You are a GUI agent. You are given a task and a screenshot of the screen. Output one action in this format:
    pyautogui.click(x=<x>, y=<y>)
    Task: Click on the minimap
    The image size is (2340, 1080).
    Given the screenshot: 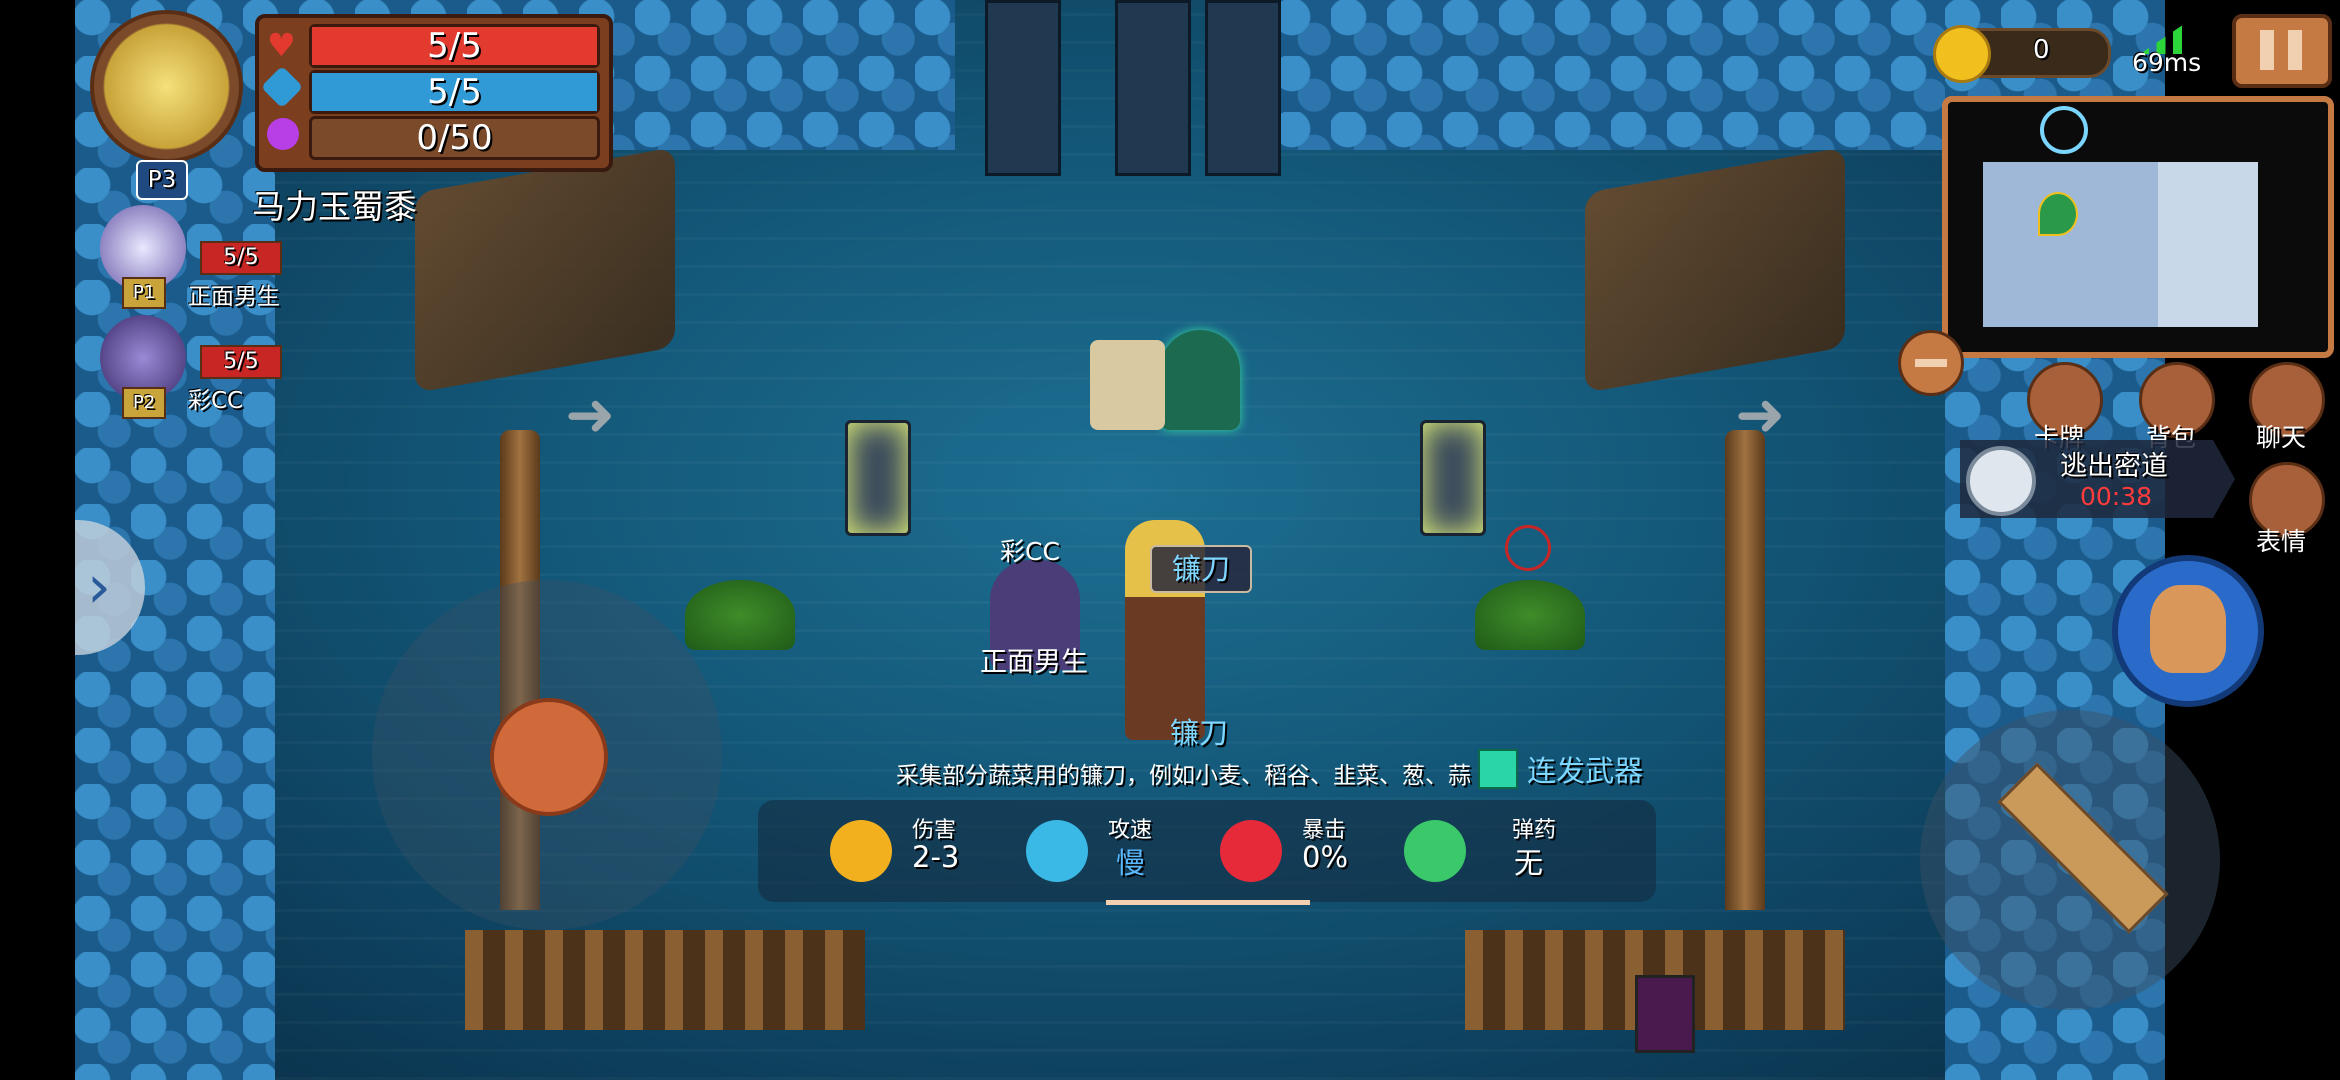 What is the action you would take?
    pyautogui.click(x=2138, y=227)
    